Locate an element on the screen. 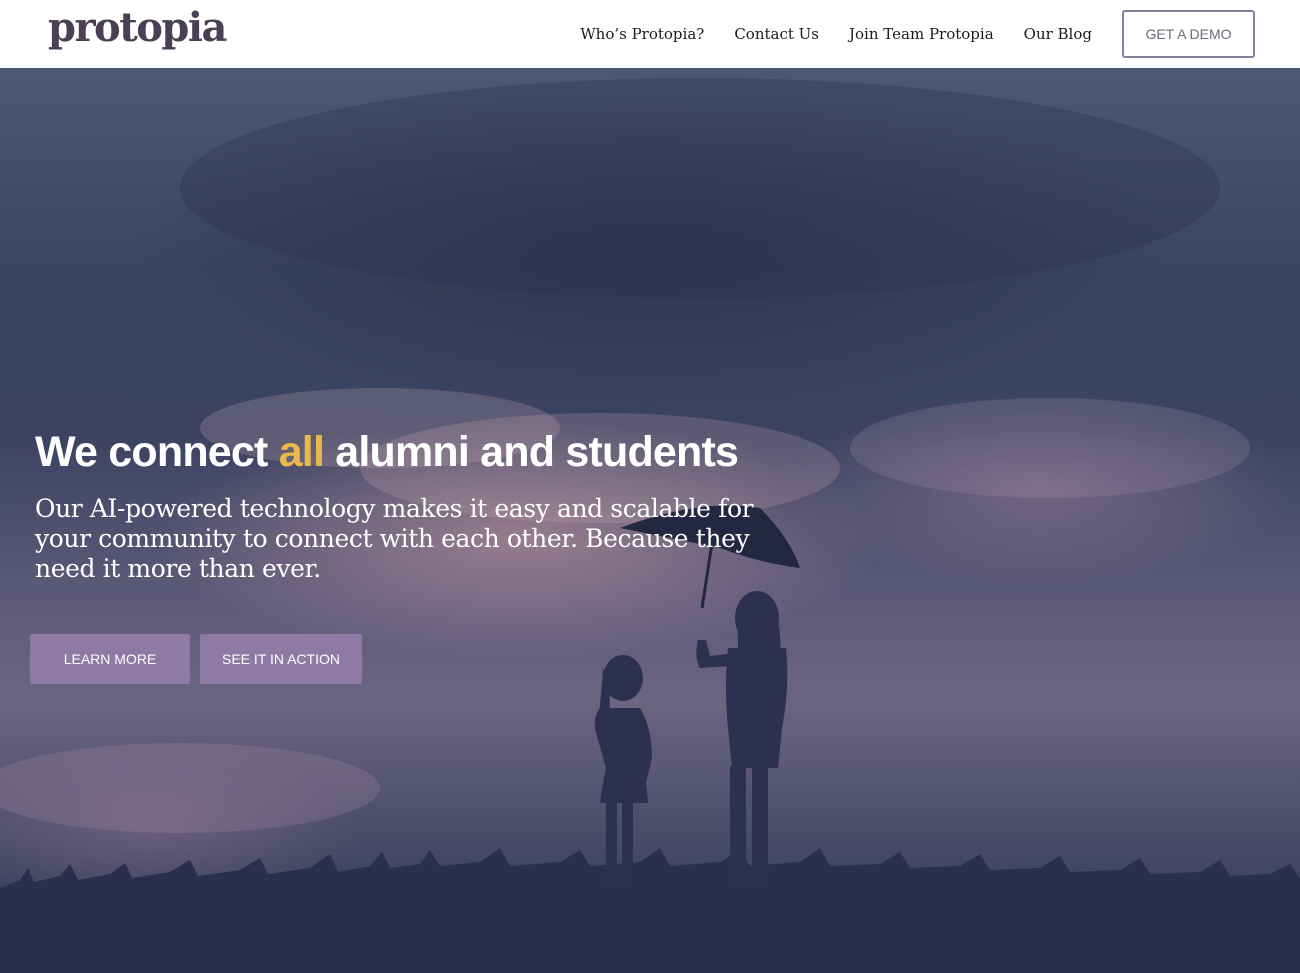 The height and width of the screenshot is (973, 1300). headline-highlight: all is located at coordinates (301, 452).